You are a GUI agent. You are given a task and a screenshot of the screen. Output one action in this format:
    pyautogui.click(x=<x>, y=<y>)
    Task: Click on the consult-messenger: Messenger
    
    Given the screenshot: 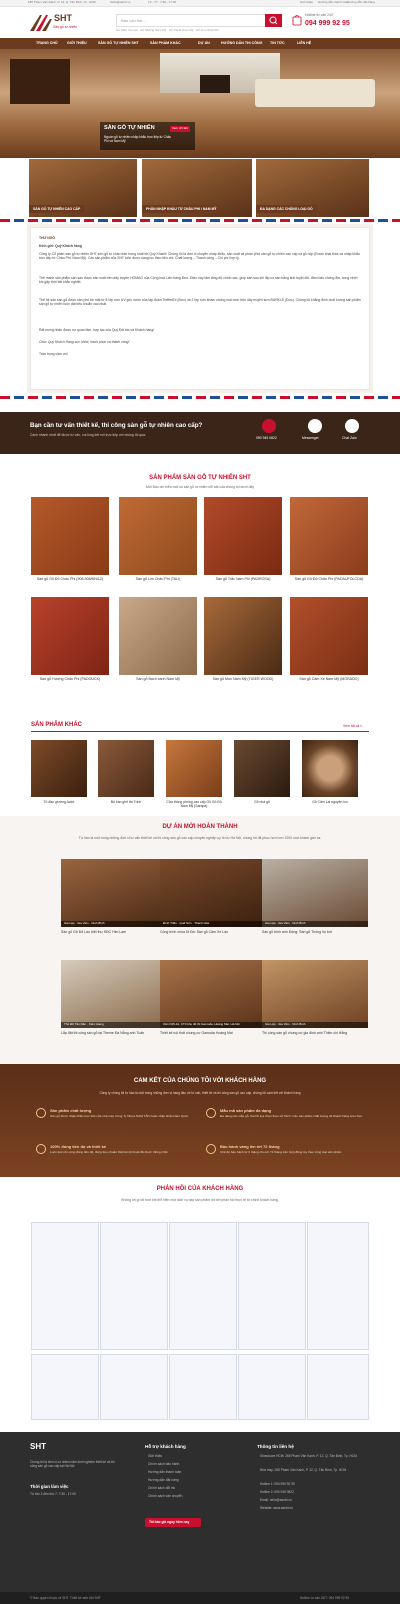 What is the action you would take?
    pyautogui.click(x=310, y=438)
    